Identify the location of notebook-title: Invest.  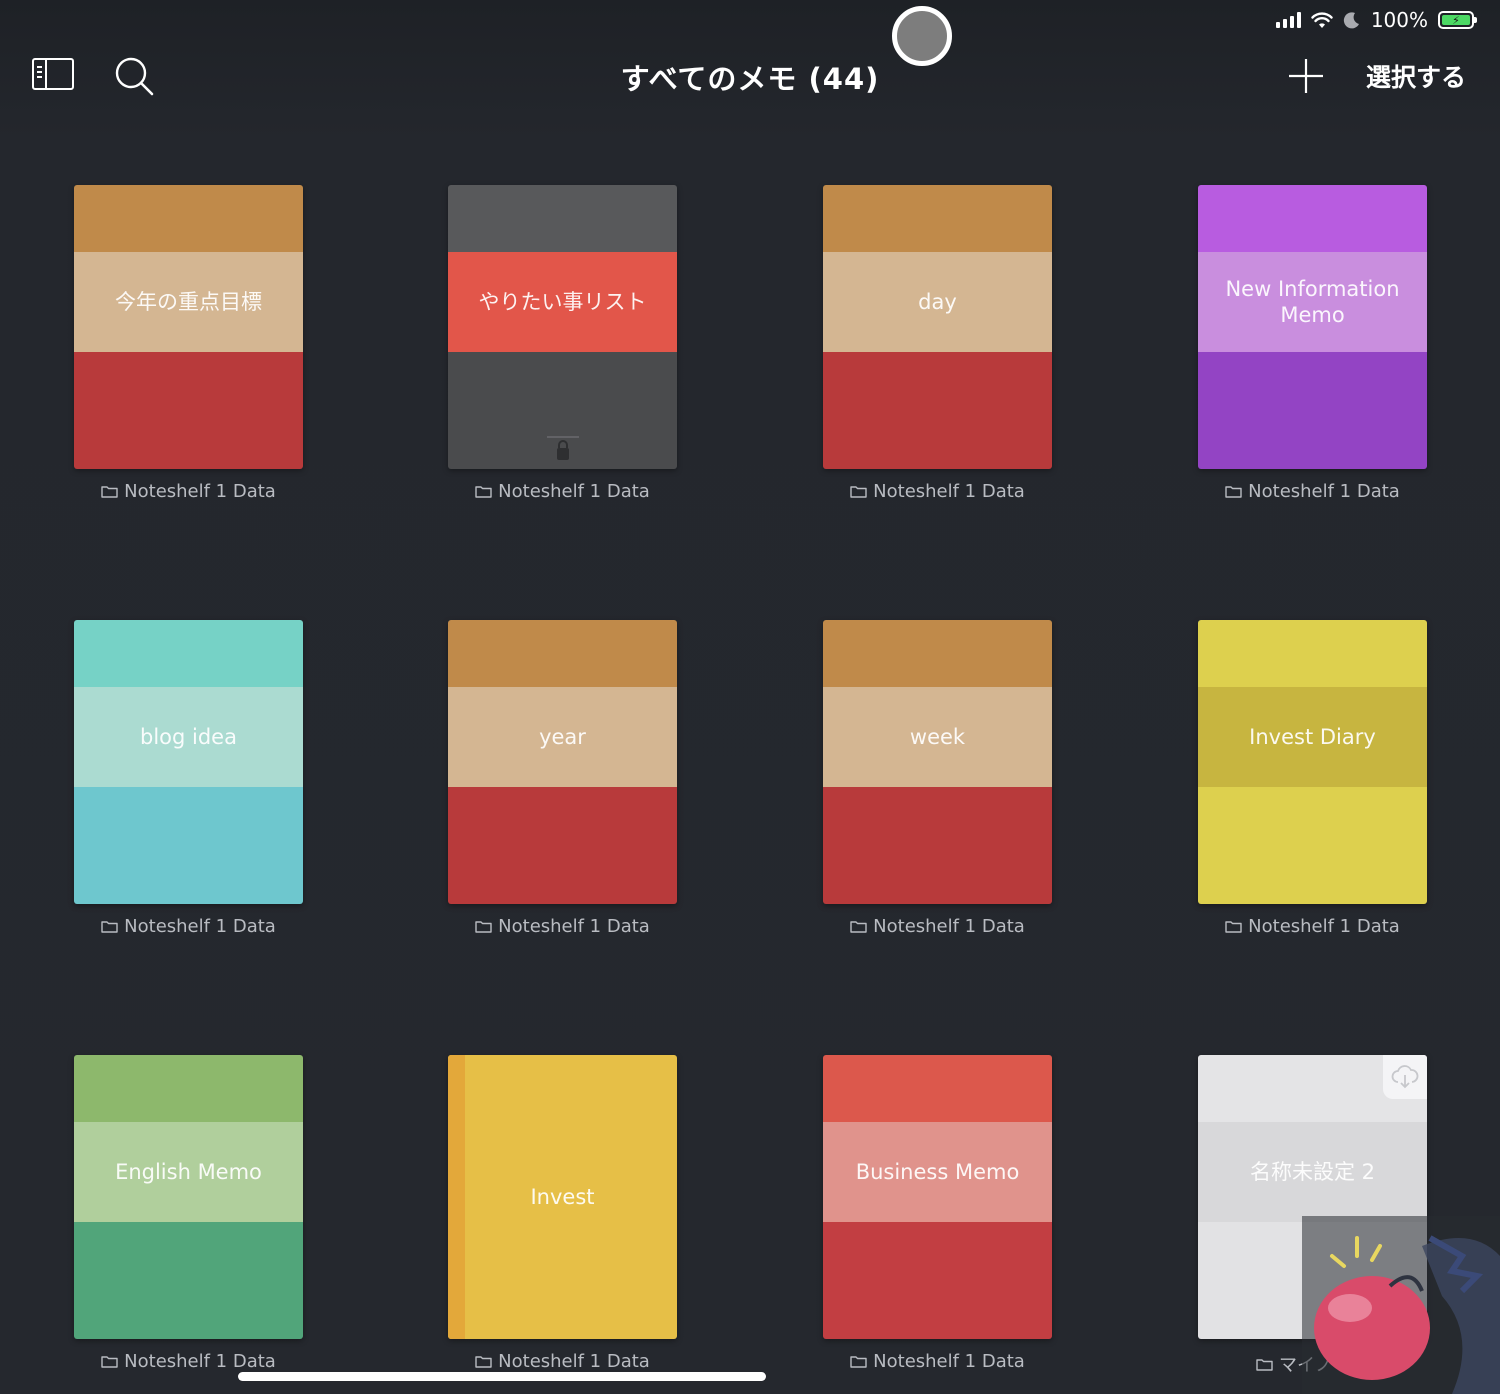
(562, 1197).